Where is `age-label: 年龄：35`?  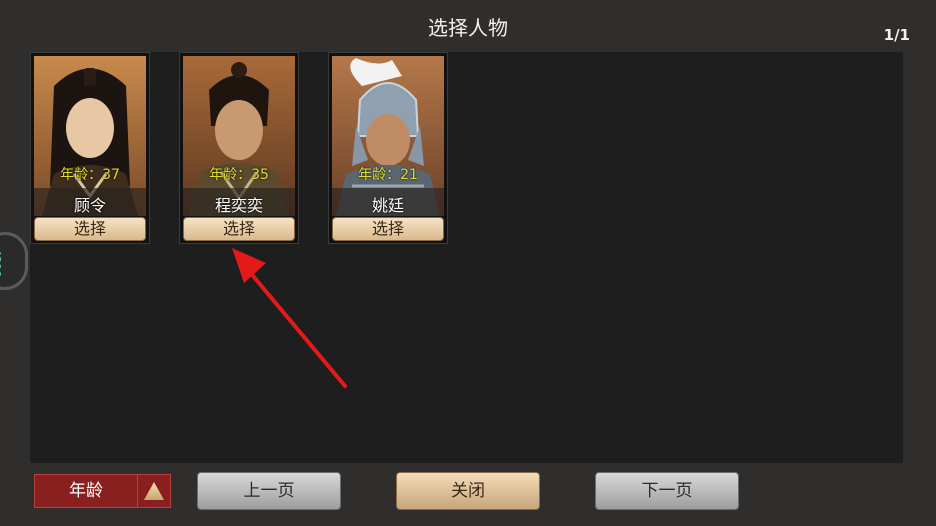
age-label: 年龄：35 is located at coordinates (239, 175).